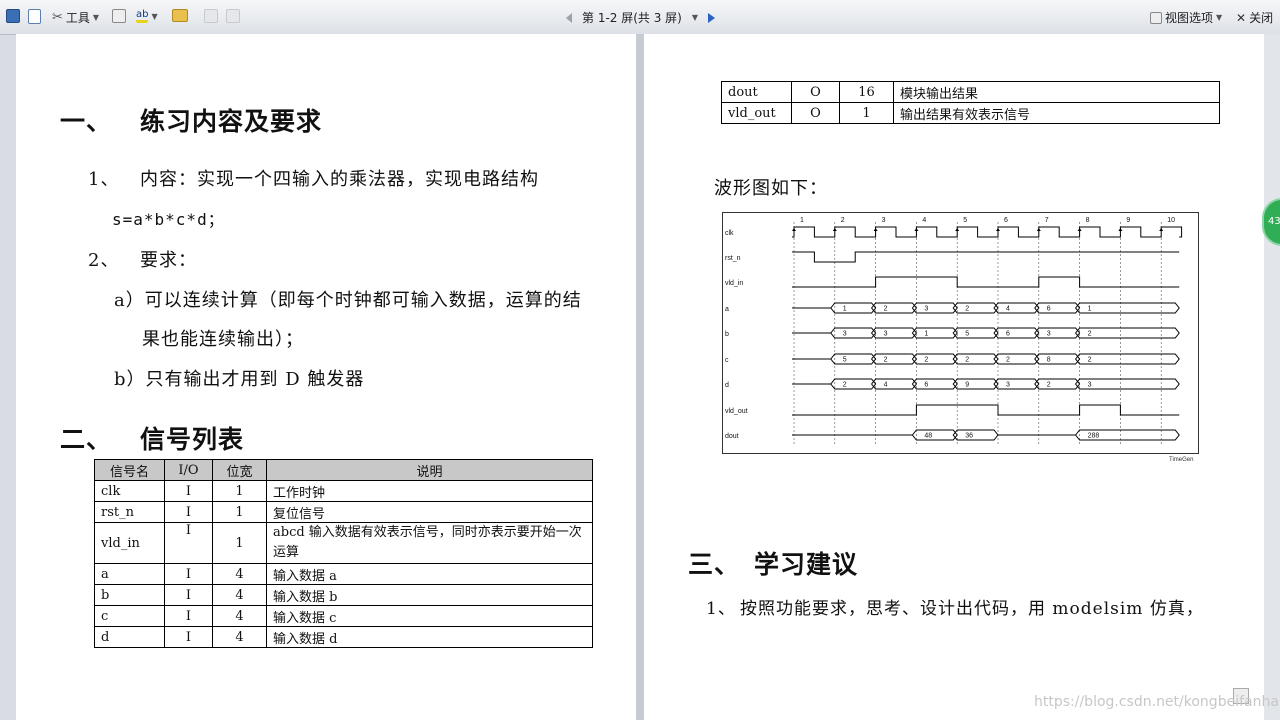 The height and width of the screenshot is (720, 1280). Describe the element at coordinates (714, 564) in the screenshot. I see `section-number: 三、` at that location.